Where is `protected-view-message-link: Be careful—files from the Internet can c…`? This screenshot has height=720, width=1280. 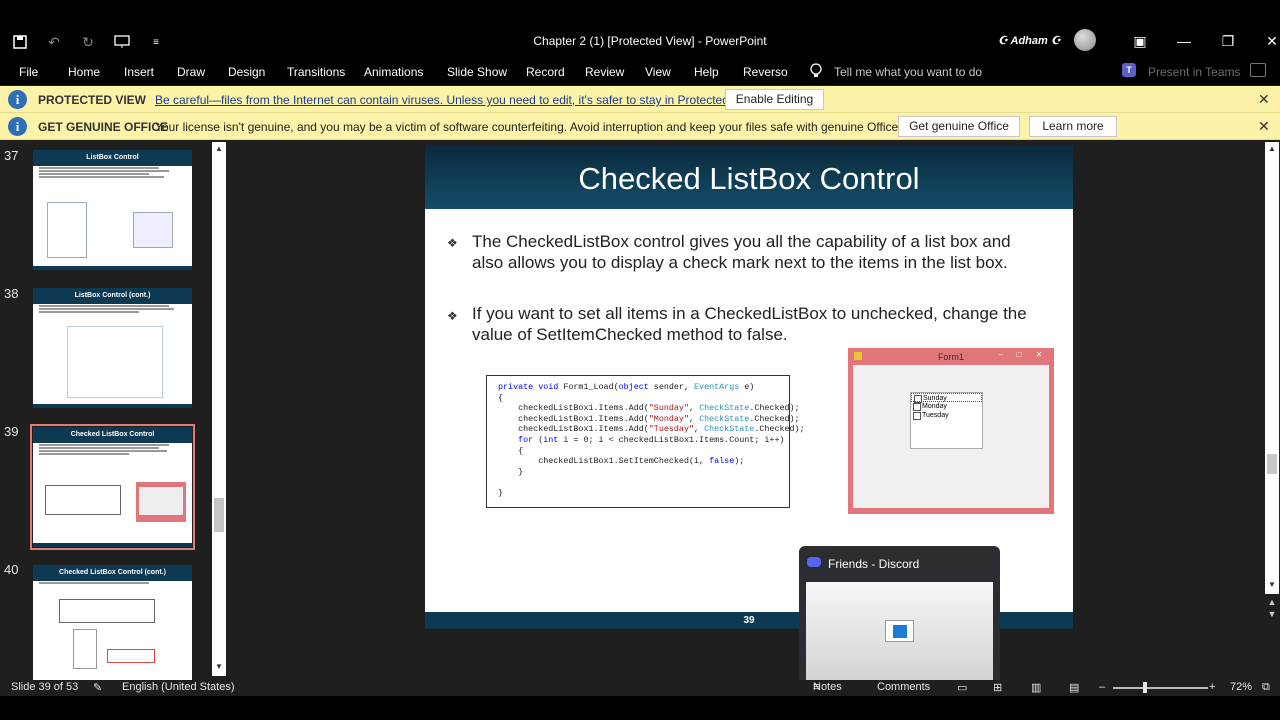
protected-view-message-link: Be careful—files from the Internet can c… is located at coordinates (458, 100).